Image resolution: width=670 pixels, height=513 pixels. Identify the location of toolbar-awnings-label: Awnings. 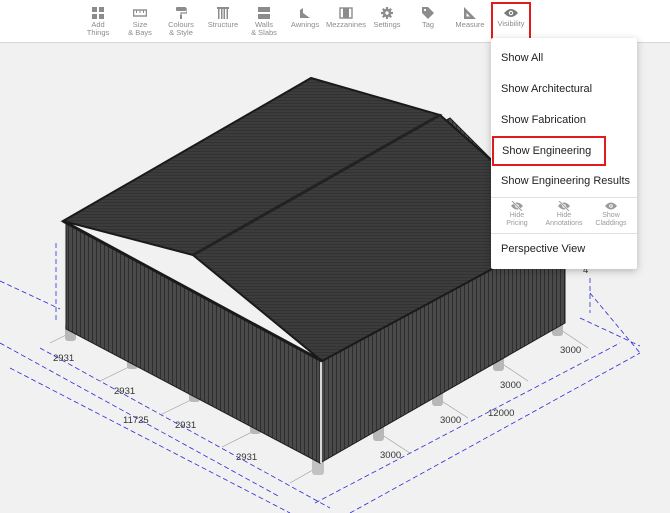
(305, 24).